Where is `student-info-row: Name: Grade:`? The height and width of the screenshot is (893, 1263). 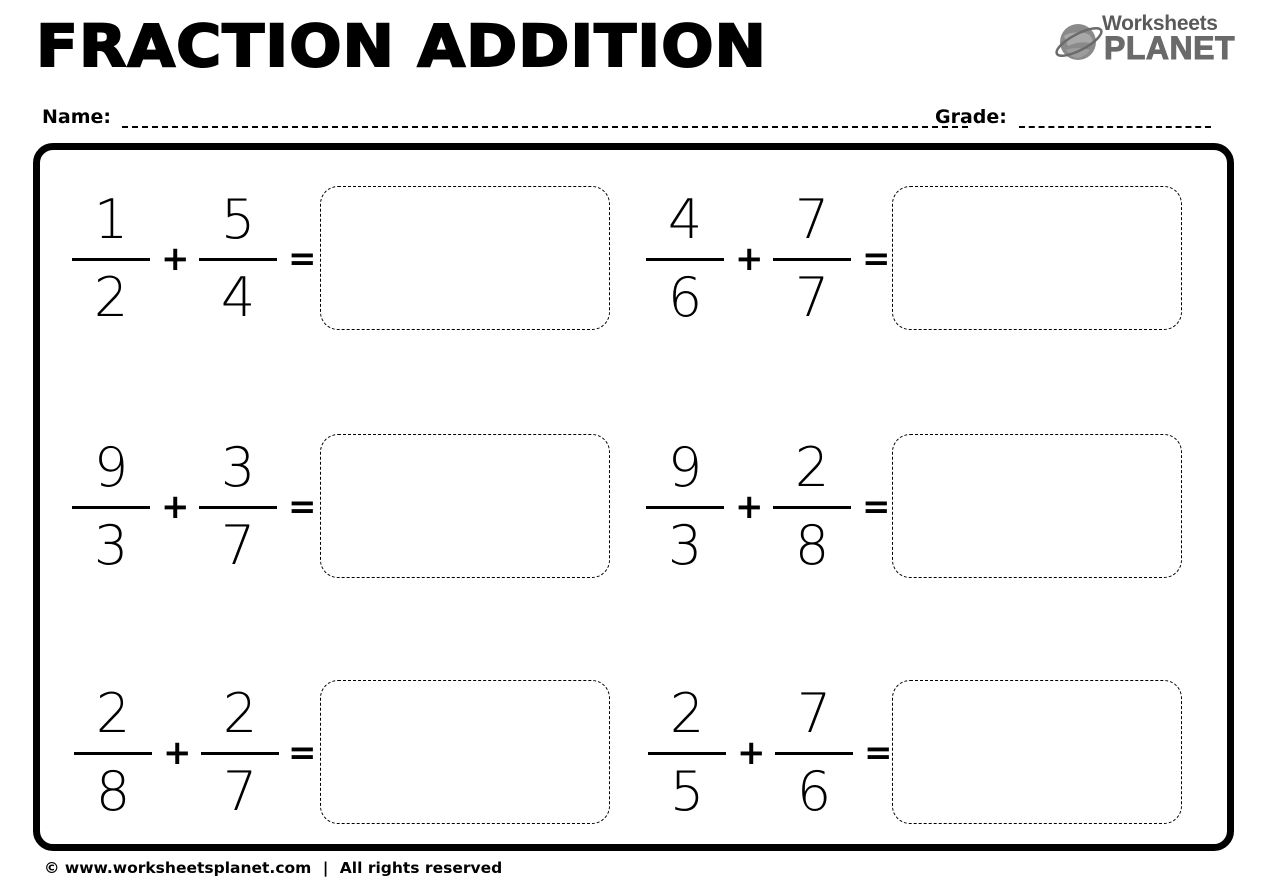 student-info-row: Name: Grade: is located at coordinates (627, 118).